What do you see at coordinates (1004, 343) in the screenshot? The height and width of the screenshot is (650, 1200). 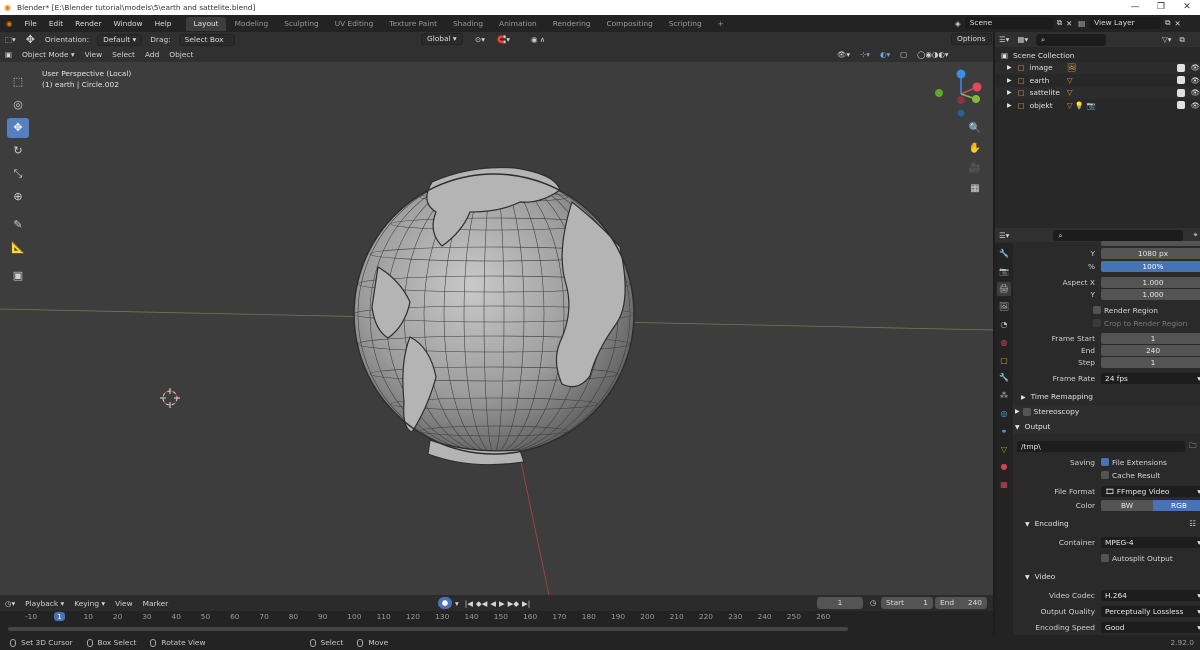 I see `world-tab-icon: ◍` at bounding box center [1004, 343].